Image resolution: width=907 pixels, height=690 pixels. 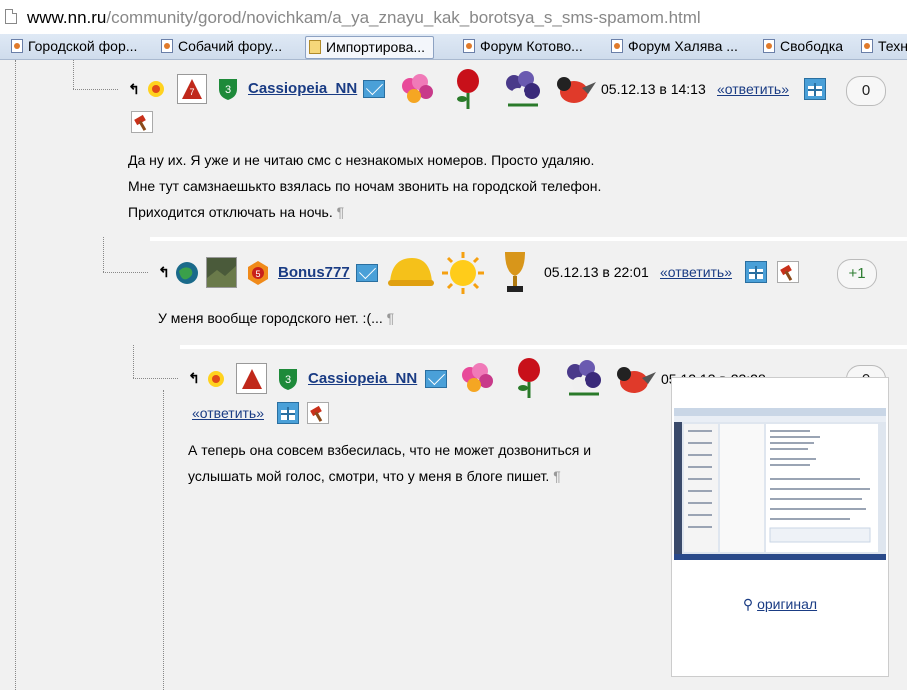 What do you see at coordinates (780, 484) in the screenshot?
I see `screenshot-image` at bounding box center [780, 484].